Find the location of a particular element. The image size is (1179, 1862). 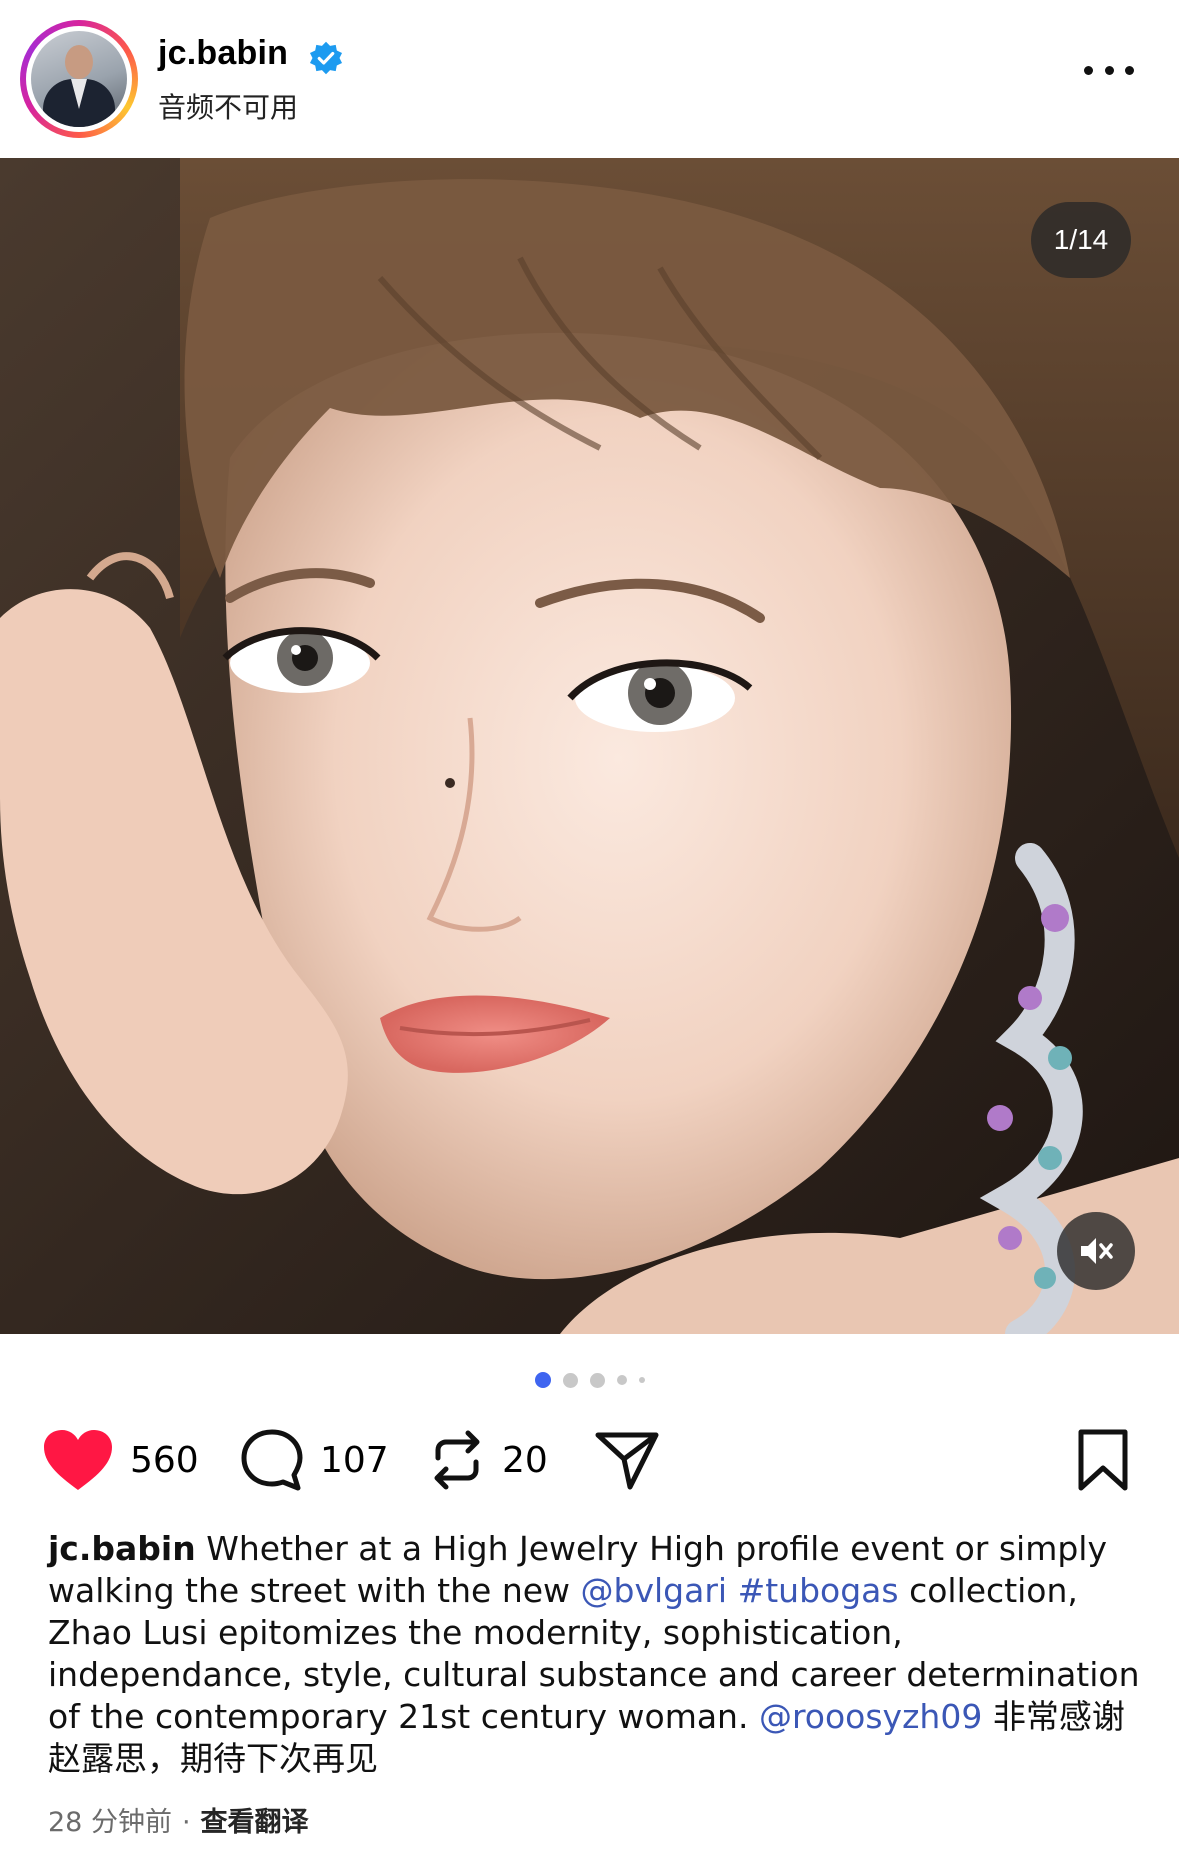

verified-badge-icon is located at coordinates (326, 58).